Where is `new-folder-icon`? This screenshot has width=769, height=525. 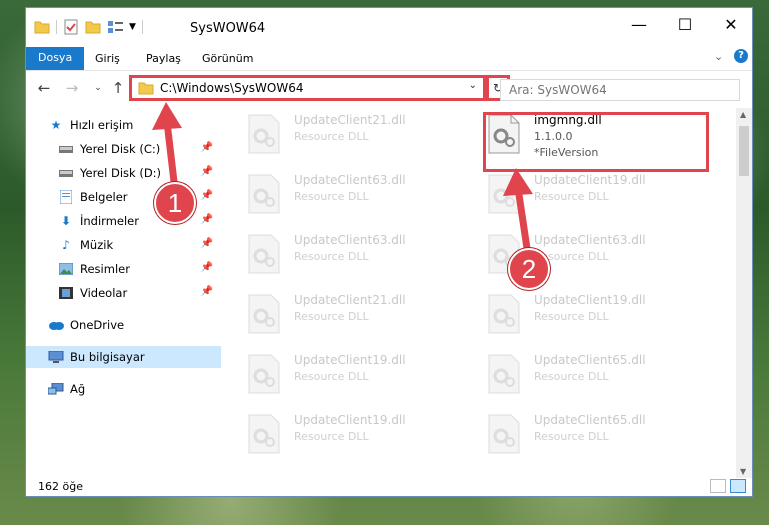 new-folder-icon is located at coordinates (93, 27).